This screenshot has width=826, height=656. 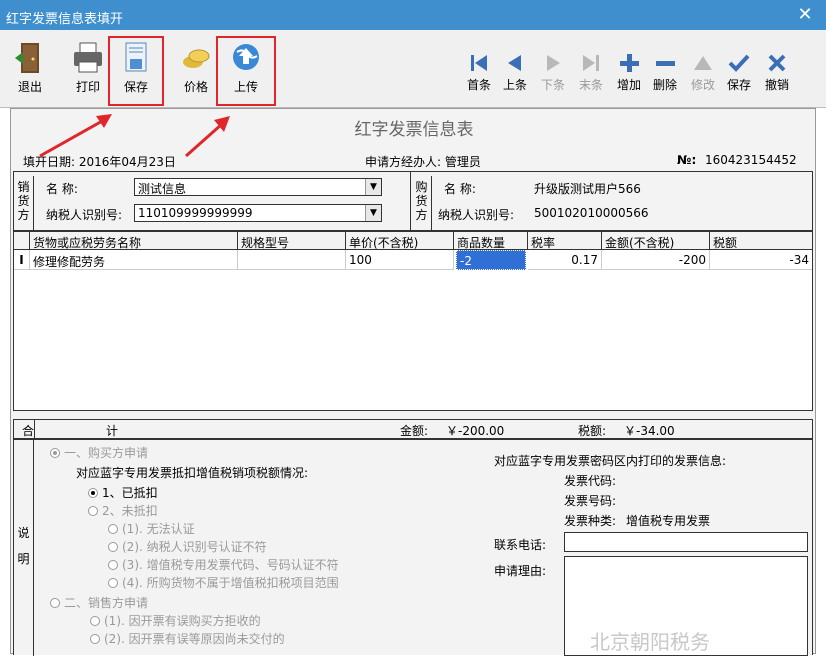 I want to click on party-divider, so click(x=410, y=201).